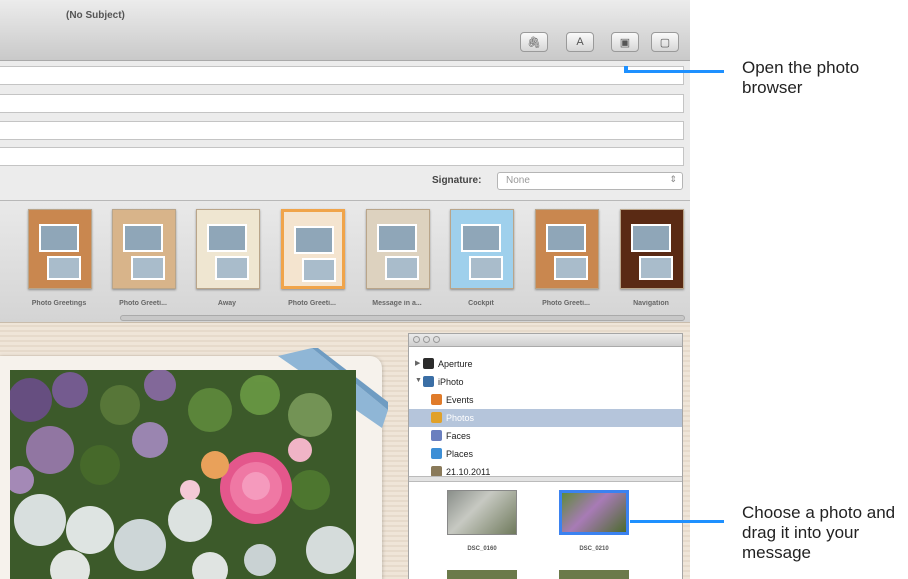  I want to click on subject-field, so click(342, 156).